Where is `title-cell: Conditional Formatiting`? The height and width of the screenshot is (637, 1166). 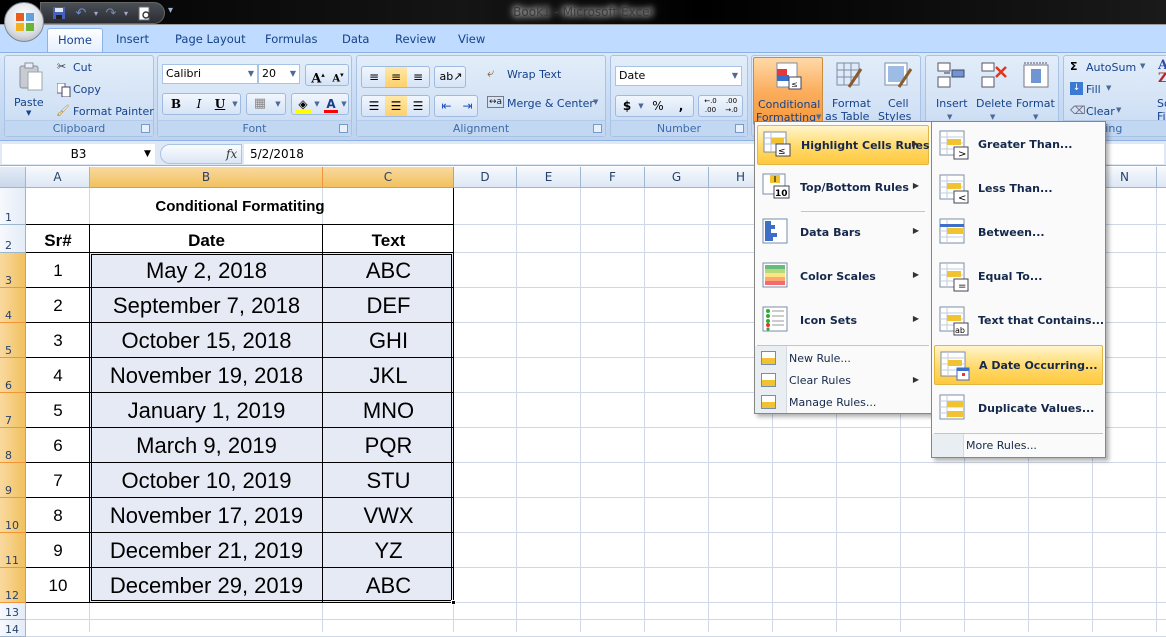
title-cell: Conditional Formatiting is located at coordinates (240, 206).